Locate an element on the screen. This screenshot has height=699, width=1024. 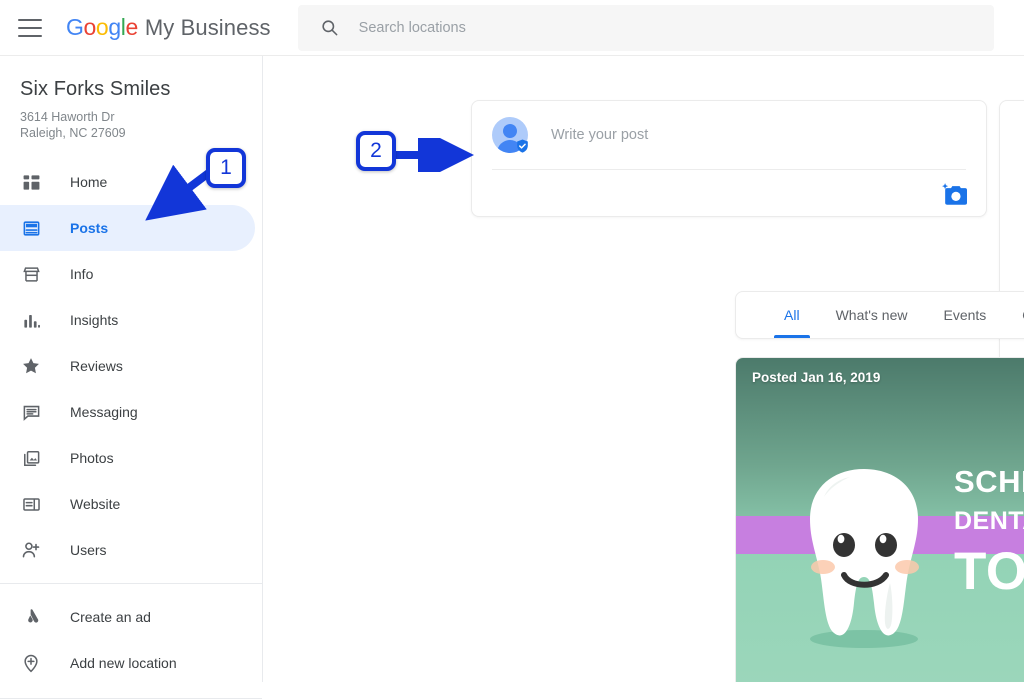
verified-badge-icon is located at coordinates (522, 146).